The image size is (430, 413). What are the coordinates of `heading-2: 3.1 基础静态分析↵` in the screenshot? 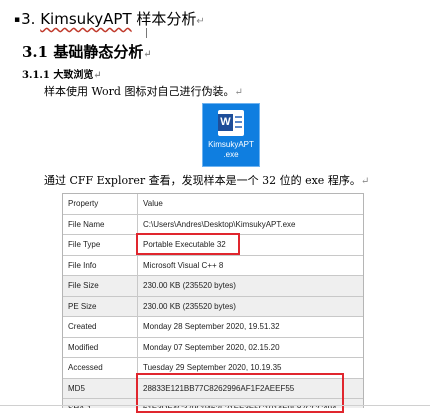 It's located at (87, 51).